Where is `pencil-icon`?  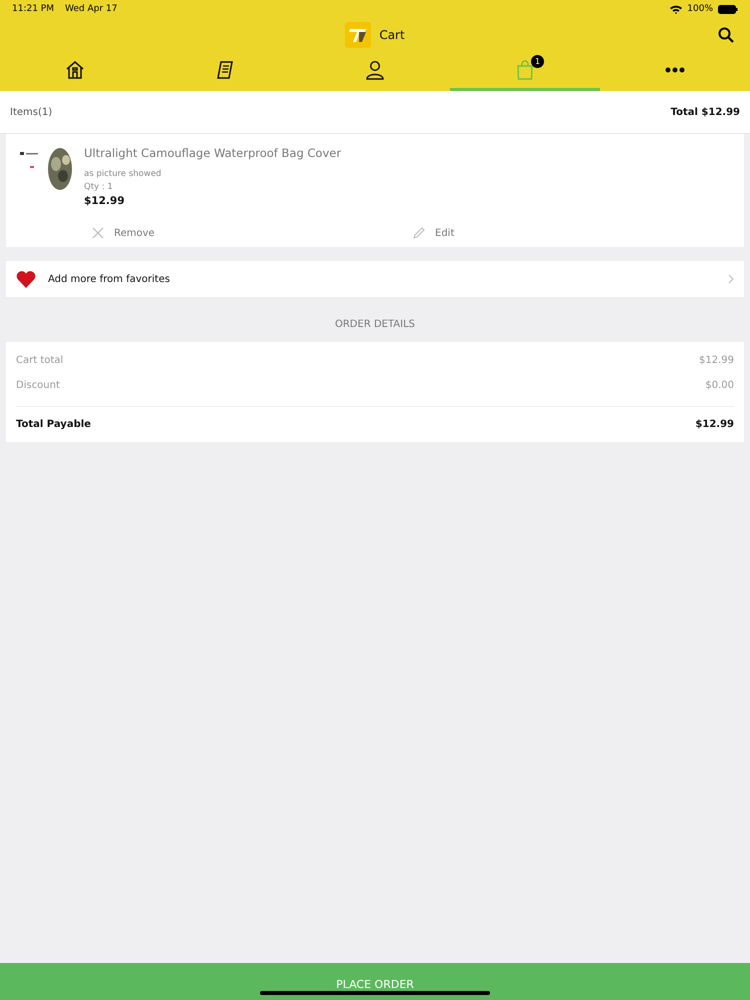 pencil-icon is located at coordinates (419, 233).